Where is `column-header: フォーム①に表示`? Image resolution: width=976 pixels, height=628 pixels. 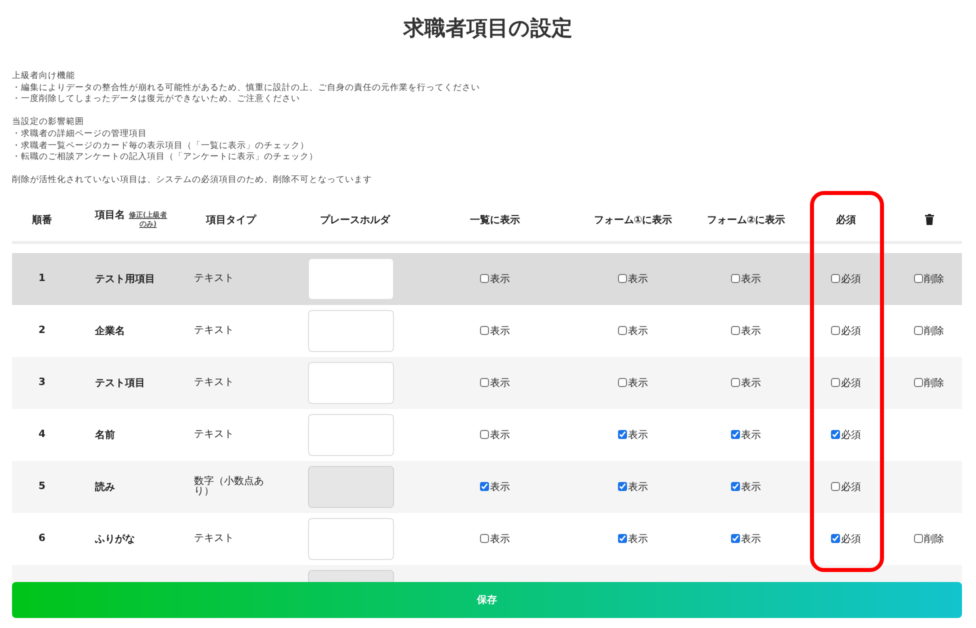 column-header: フォーム①に表示 is located at coordinates (633, 220).